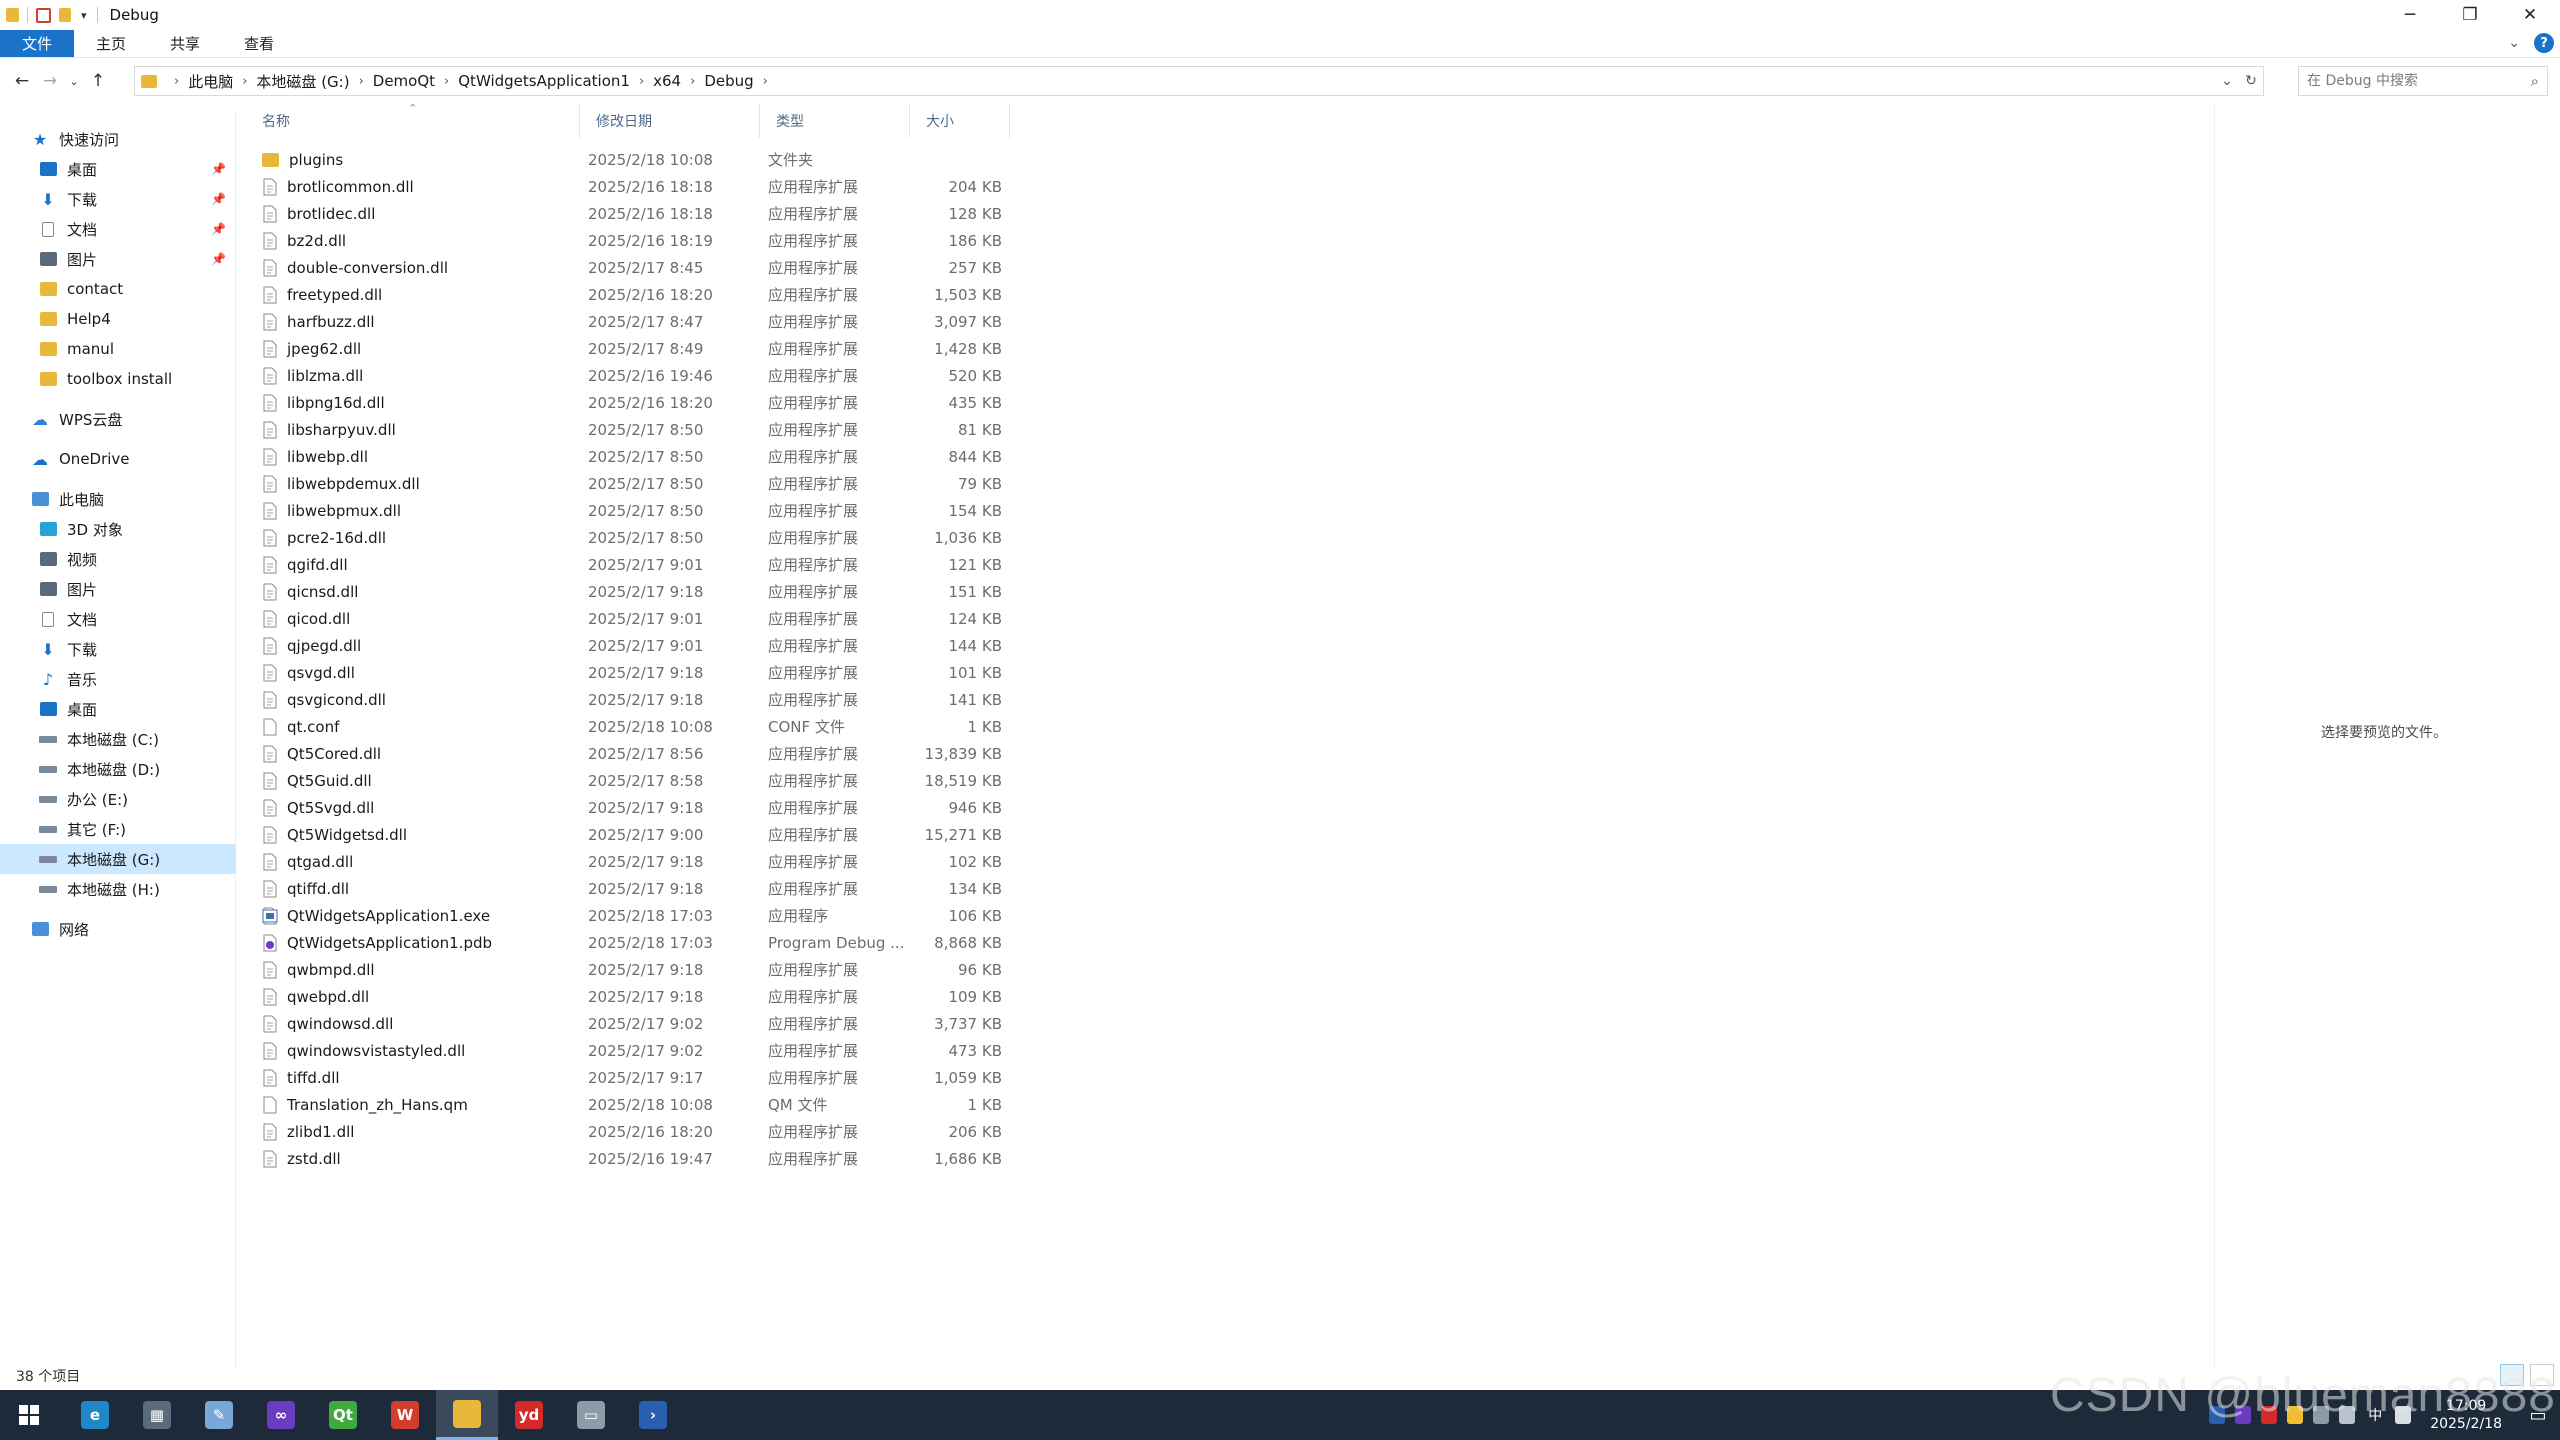  Describe the element at coordinates (118, 199) in the screenshot. I see `sidebar-item: ⬇ 下载 📌` at that location.